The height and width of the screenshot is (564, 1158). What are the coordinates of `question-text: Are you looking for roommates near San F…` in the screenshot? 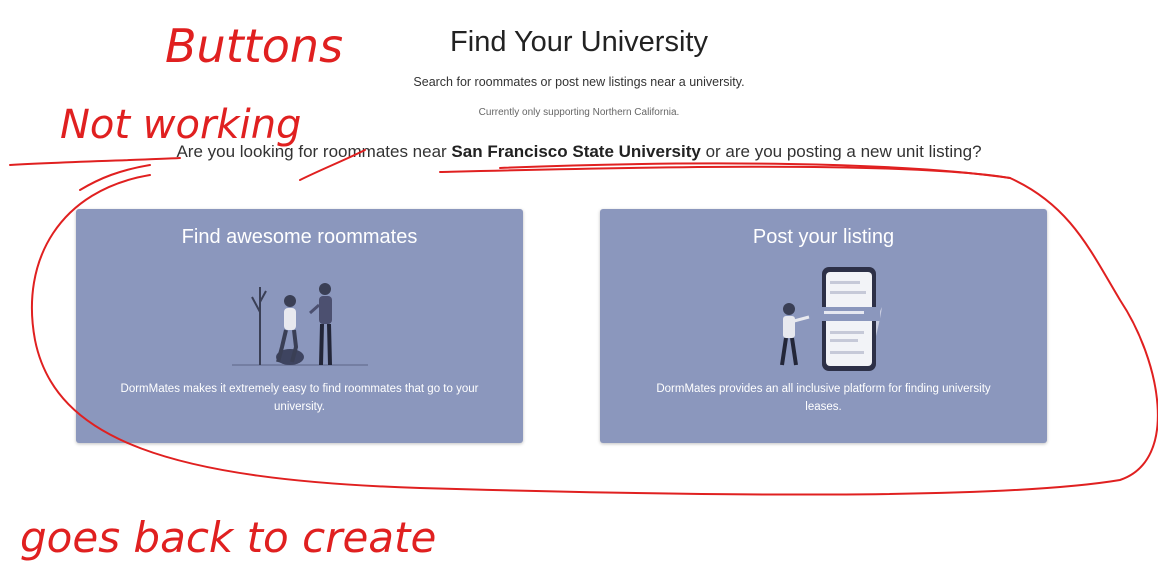 It's located at (579, 152).